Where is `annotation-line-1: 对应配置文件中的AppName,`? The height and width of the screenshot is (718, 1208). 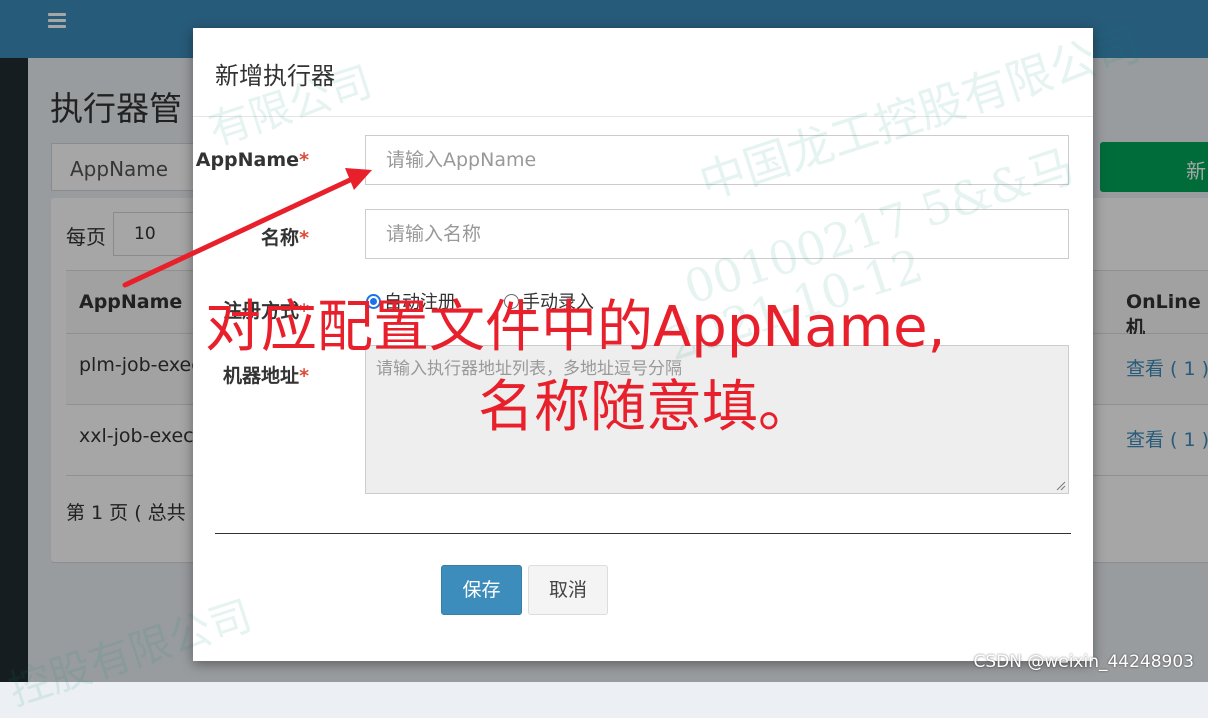
annotation-line-1: 对应配置文件中的AppName, is located at coordinates (575, 327).